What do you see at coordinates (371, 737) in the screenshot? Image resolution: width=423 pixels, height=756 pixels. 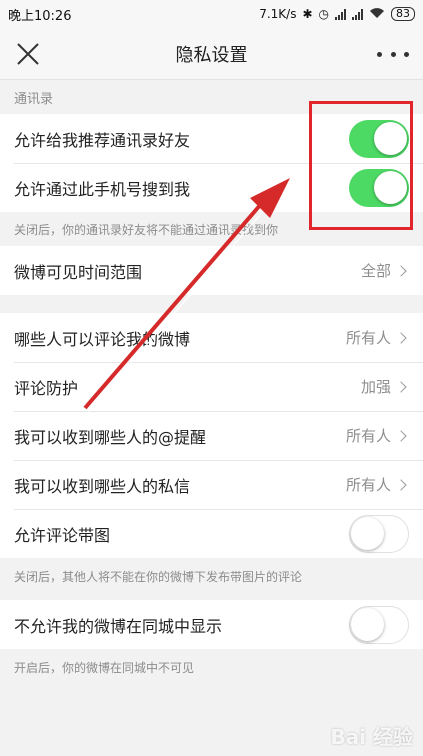 I see `watermark: Bai 经验` at bounding box center [371, 737].